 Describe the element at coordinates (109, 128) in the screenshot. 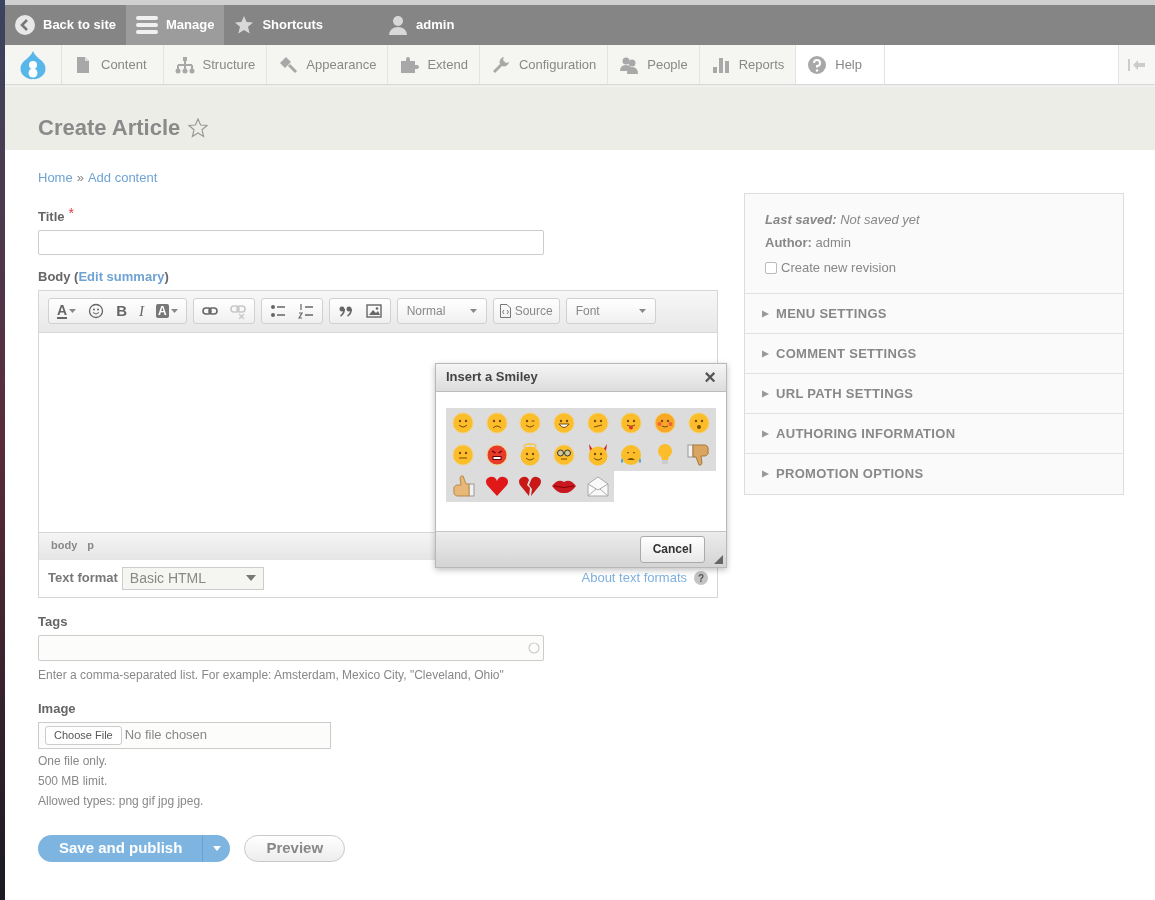

I see `page-title: Create Article` at that location.